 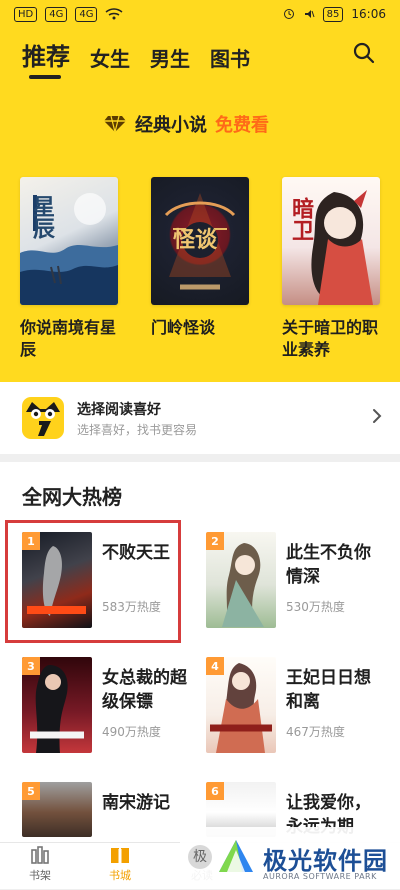 What do you see at coordinates (69, 241) in the screenshot?
I see `book-cover-1: 星辰` at bounding box center [69, 241].